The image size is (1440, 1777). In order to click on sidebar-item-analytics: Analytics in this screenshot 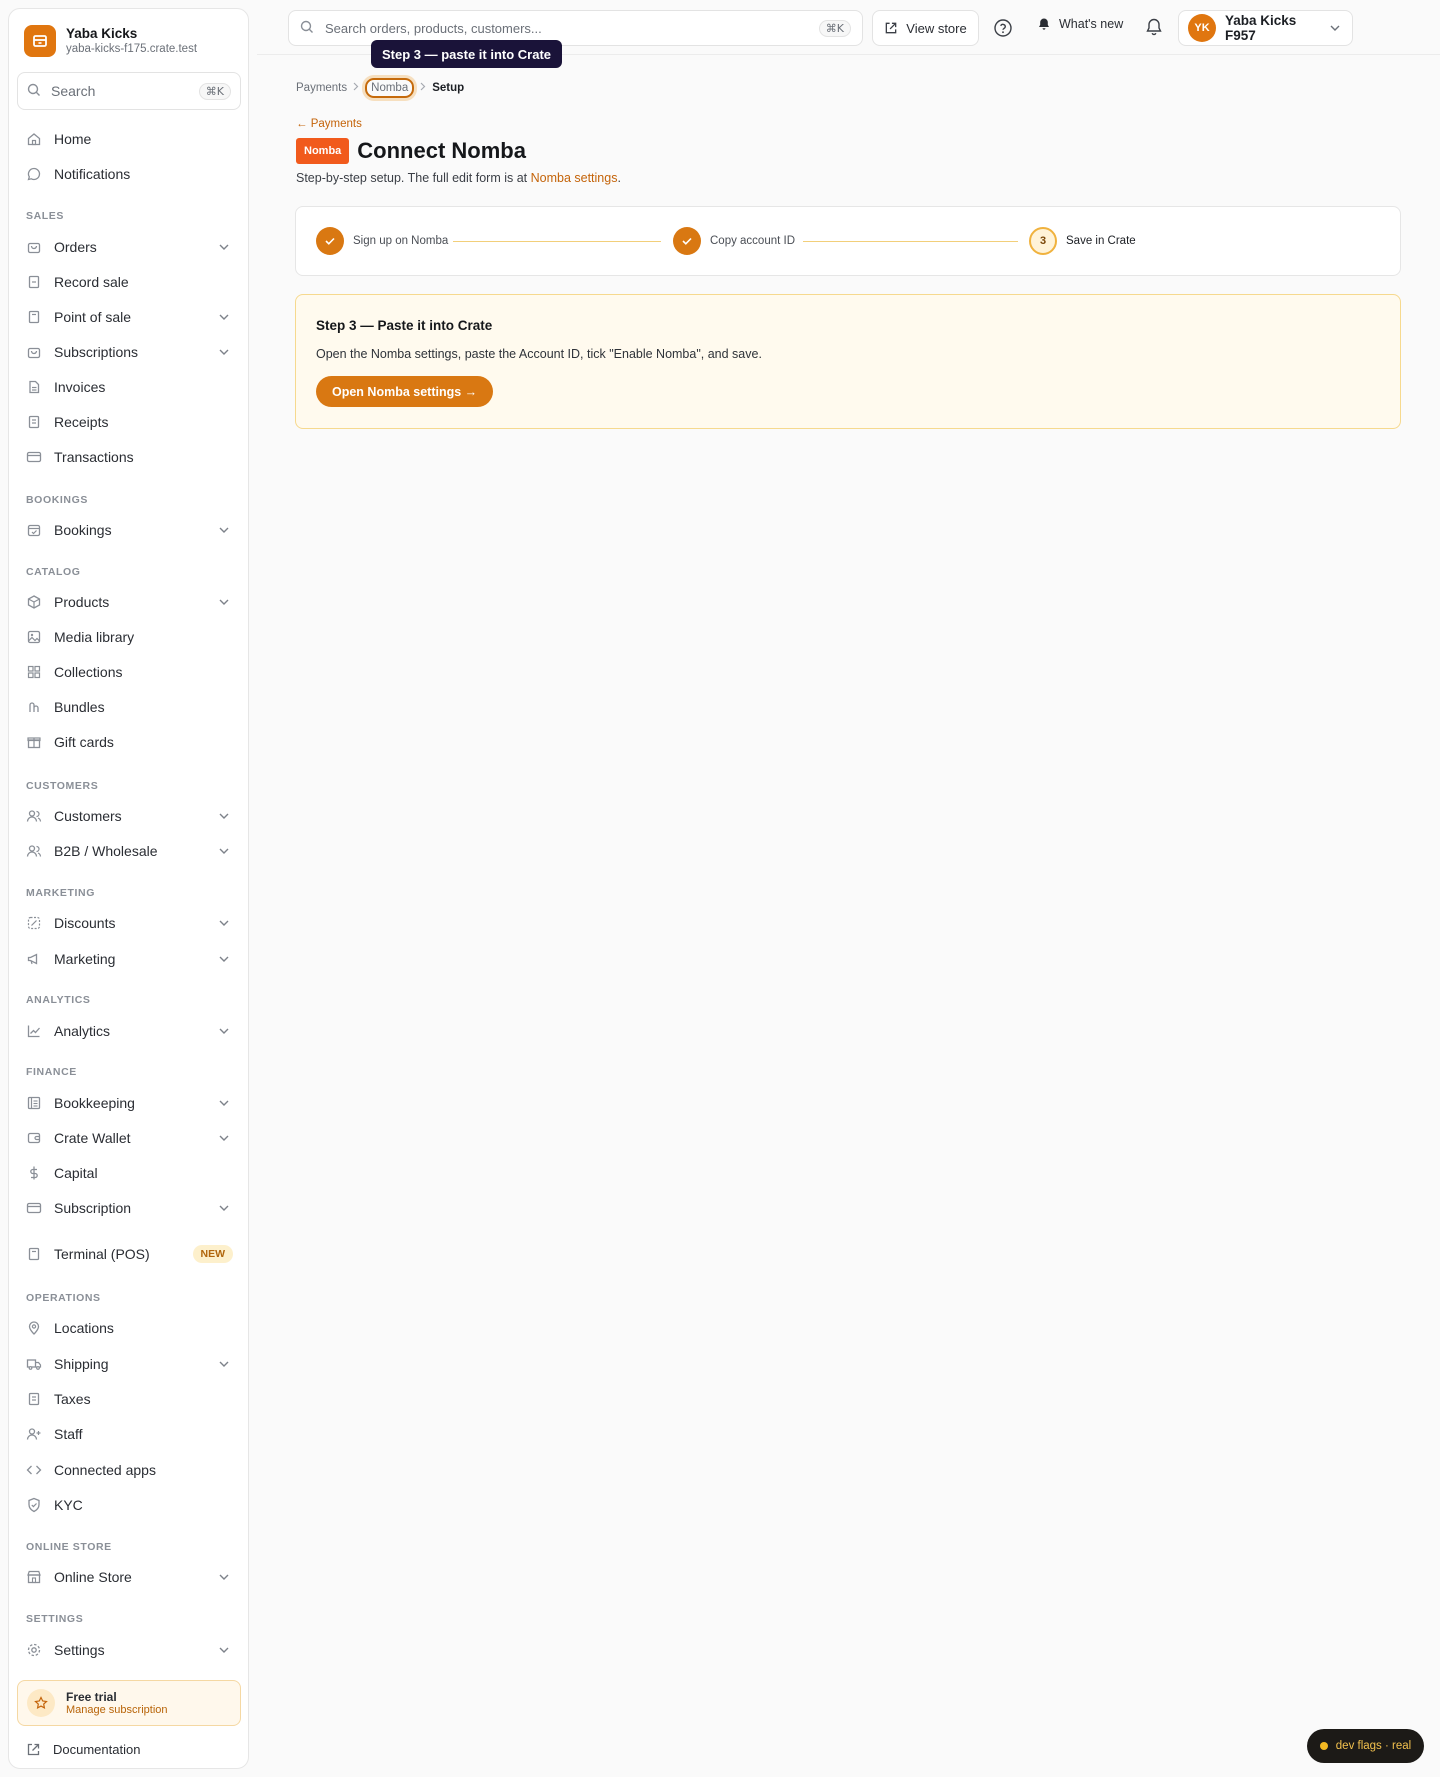, I will do `click(129, 1031)`.